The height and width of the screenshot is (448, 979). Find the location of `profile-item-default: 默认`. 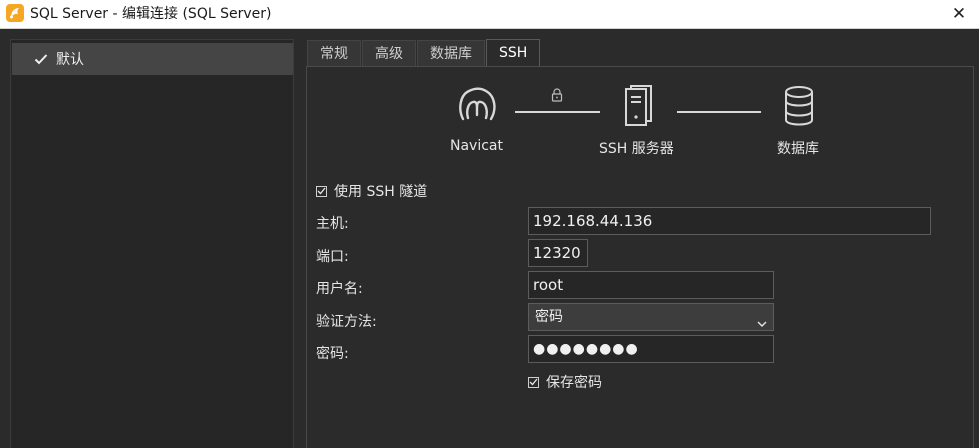

profile-item-default: 默认 is located at coordinates (152, 59).